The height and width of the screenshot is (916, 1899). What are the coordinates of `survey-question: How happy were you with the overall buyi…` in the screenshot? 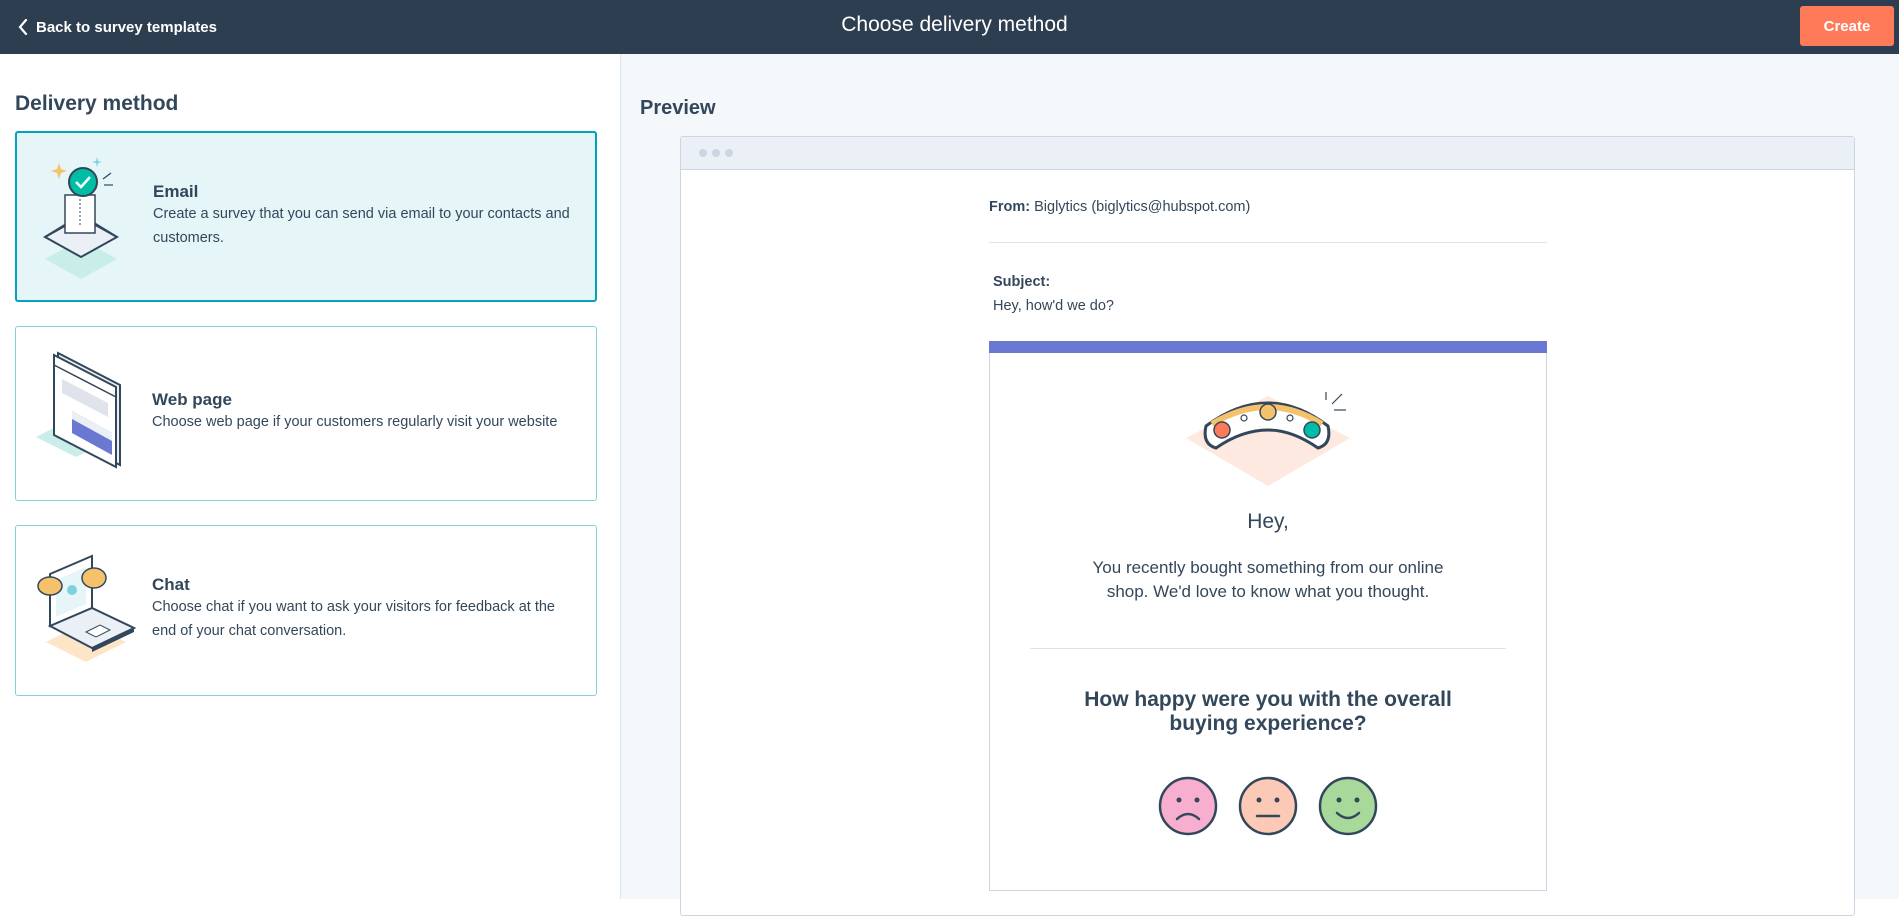 It's located at (1268, 711).